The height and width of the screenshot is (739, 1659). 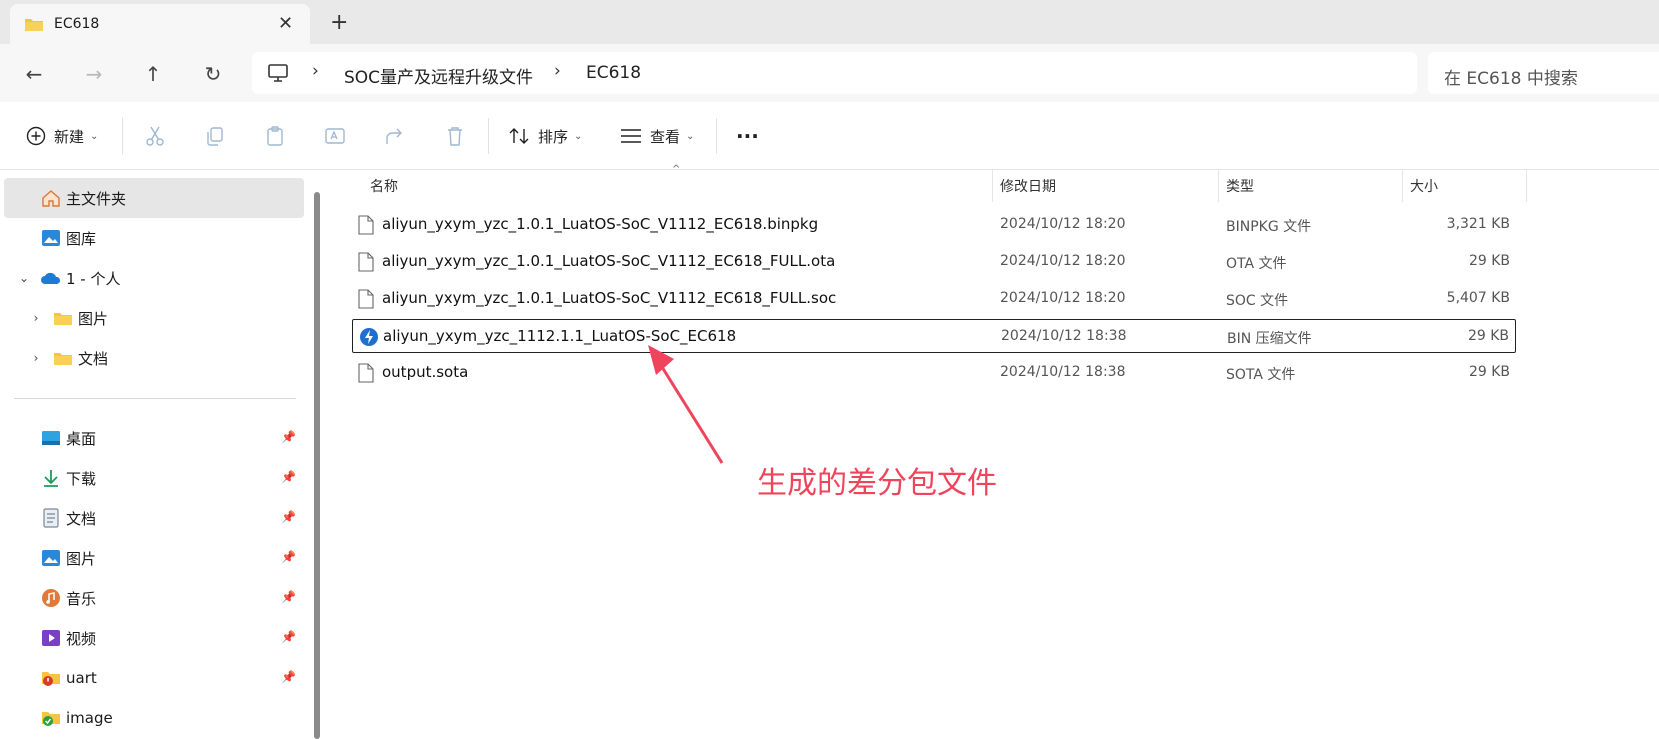 I want to click on paste-icon, so click(x=275, y=136).